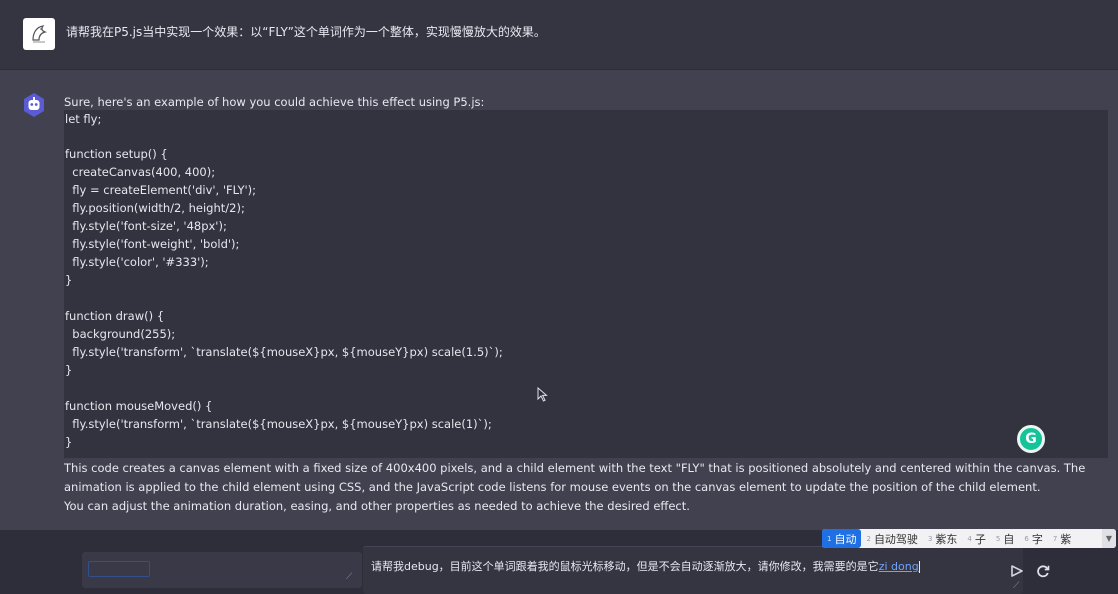  Describe the element at coordinates (868, 538) in the screenshot. I see `ime-candidate-number: 2` at that location.